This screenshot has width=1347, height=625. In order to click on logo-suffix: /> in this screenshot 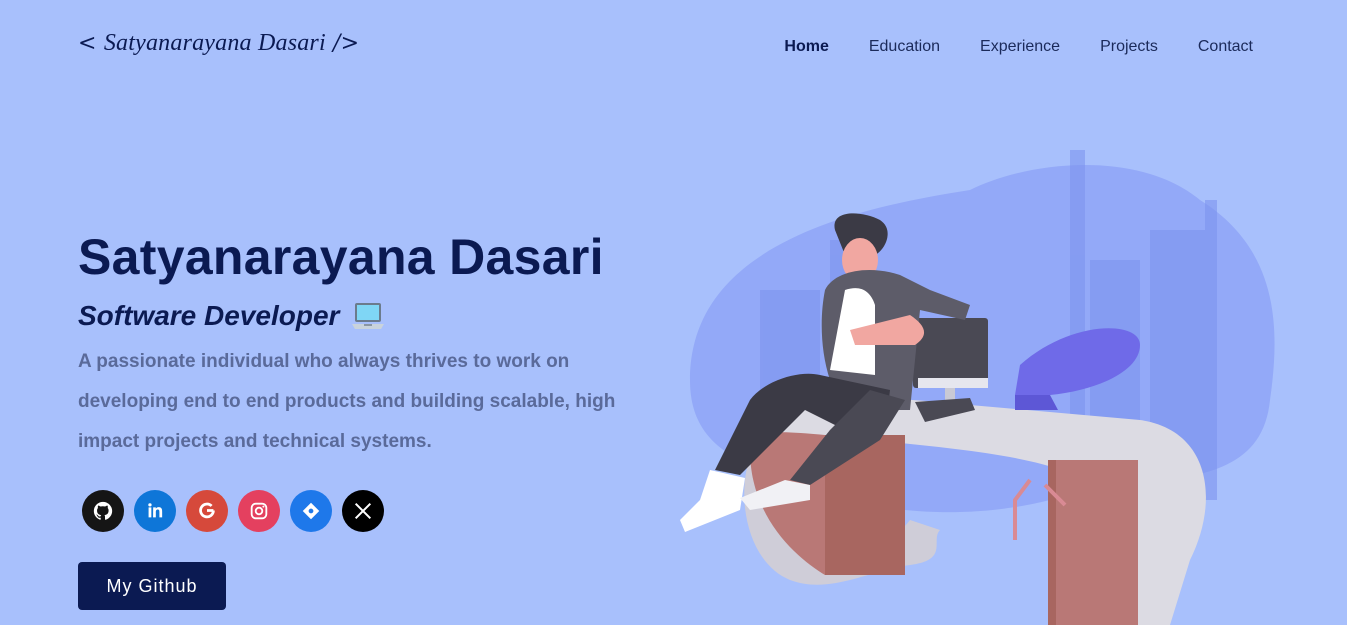, I will do `click(346, 43)`.